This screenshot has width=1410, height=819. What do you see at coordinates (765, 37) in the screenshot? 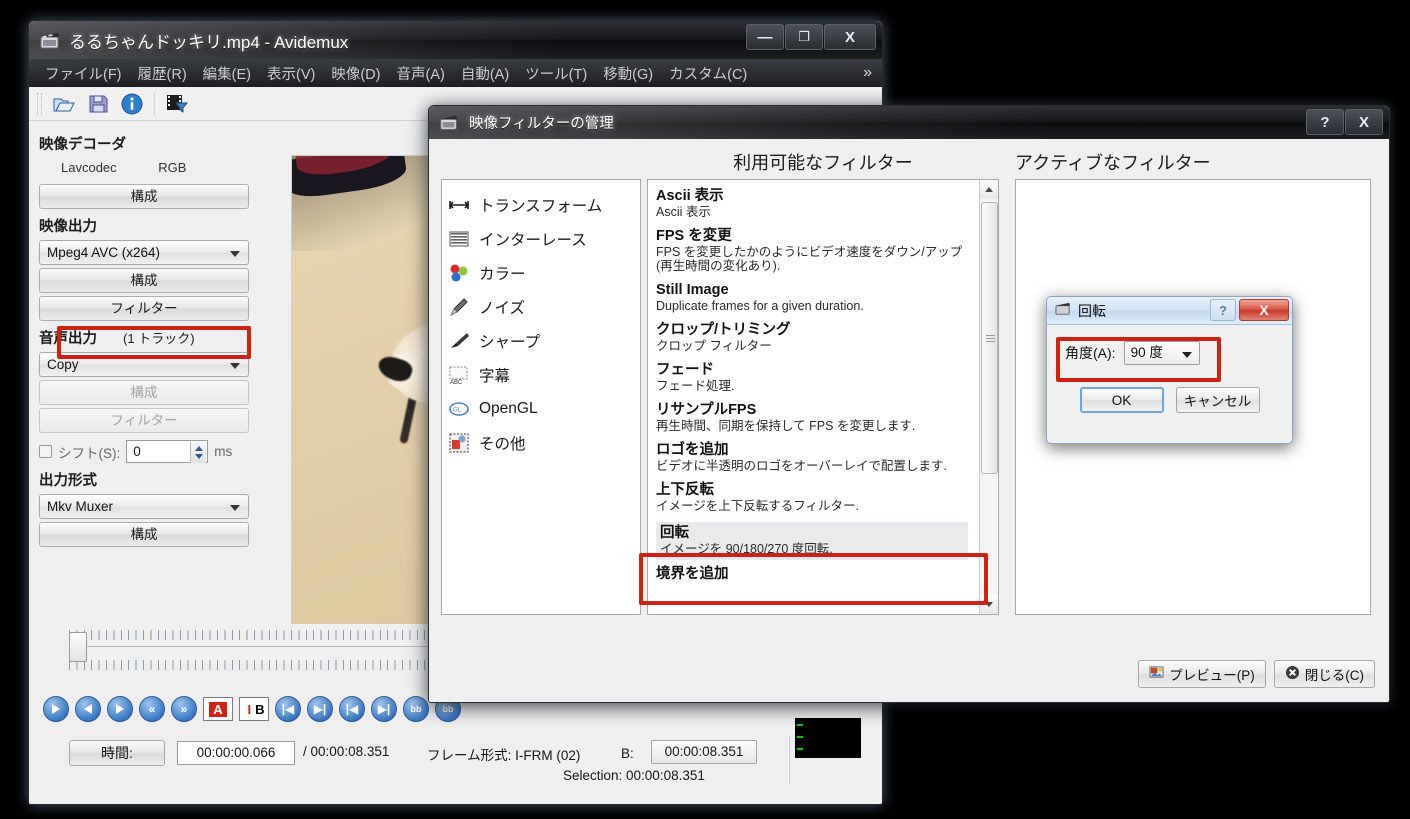
I see `minimize-button: —` at bounding box center [765, 37].